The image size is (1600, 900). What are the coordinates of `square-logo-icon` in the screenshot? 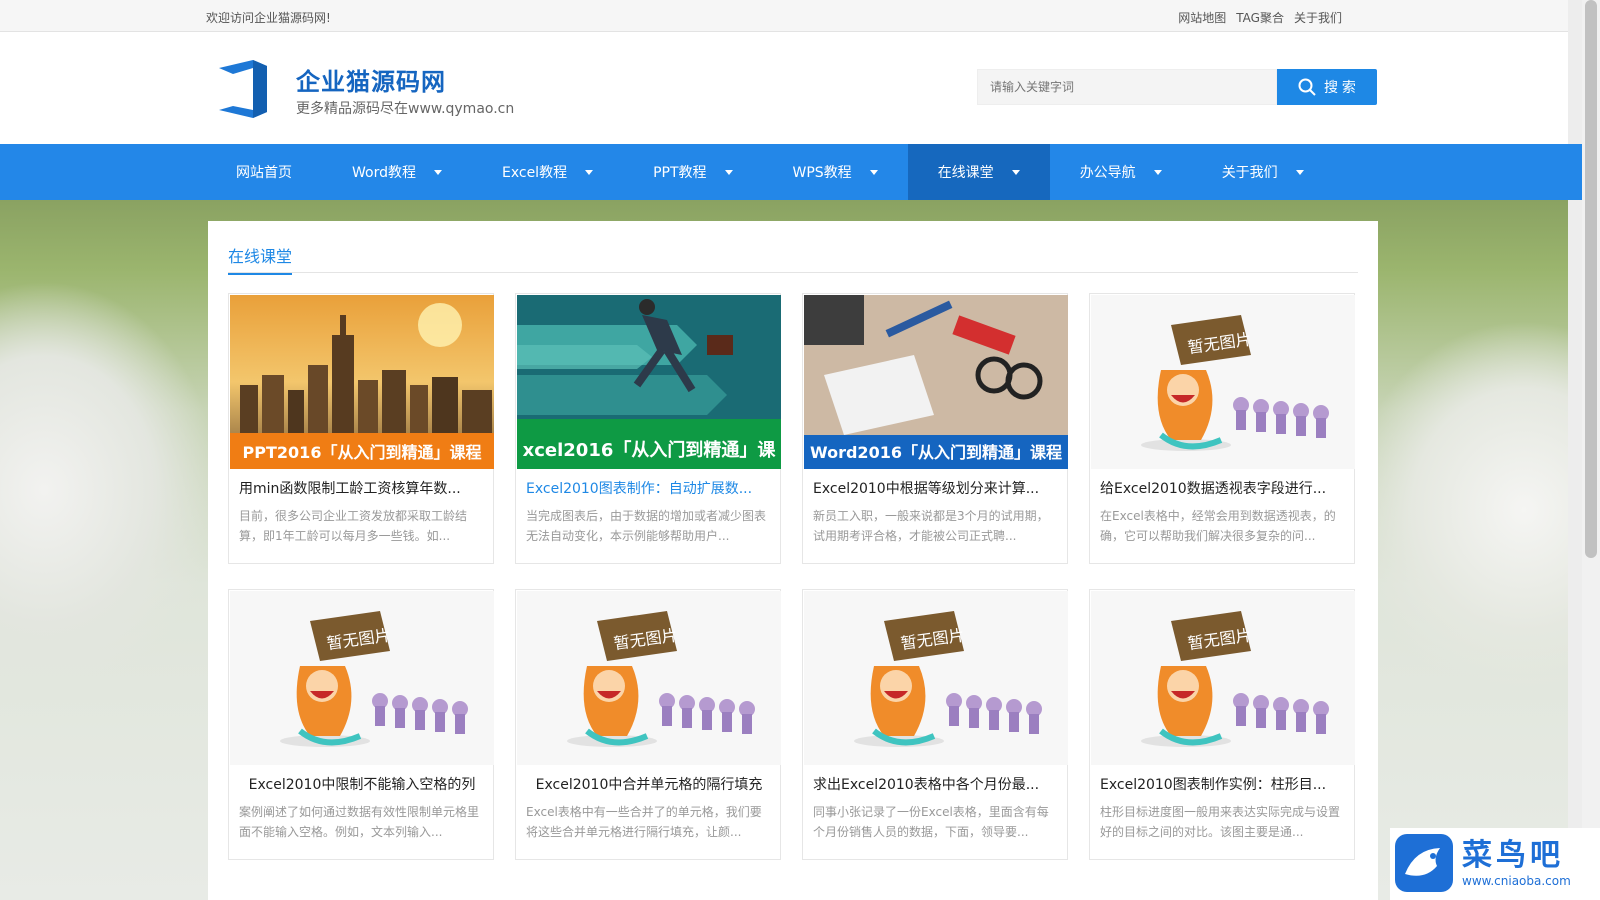 It's located at (243, 89).